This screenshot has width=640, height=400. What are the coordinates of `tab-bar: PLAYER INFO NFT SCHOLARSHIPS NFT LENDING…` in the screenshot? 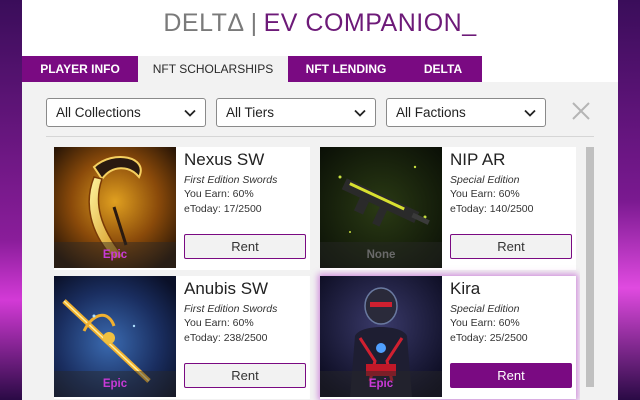 It's located at (252, 69).